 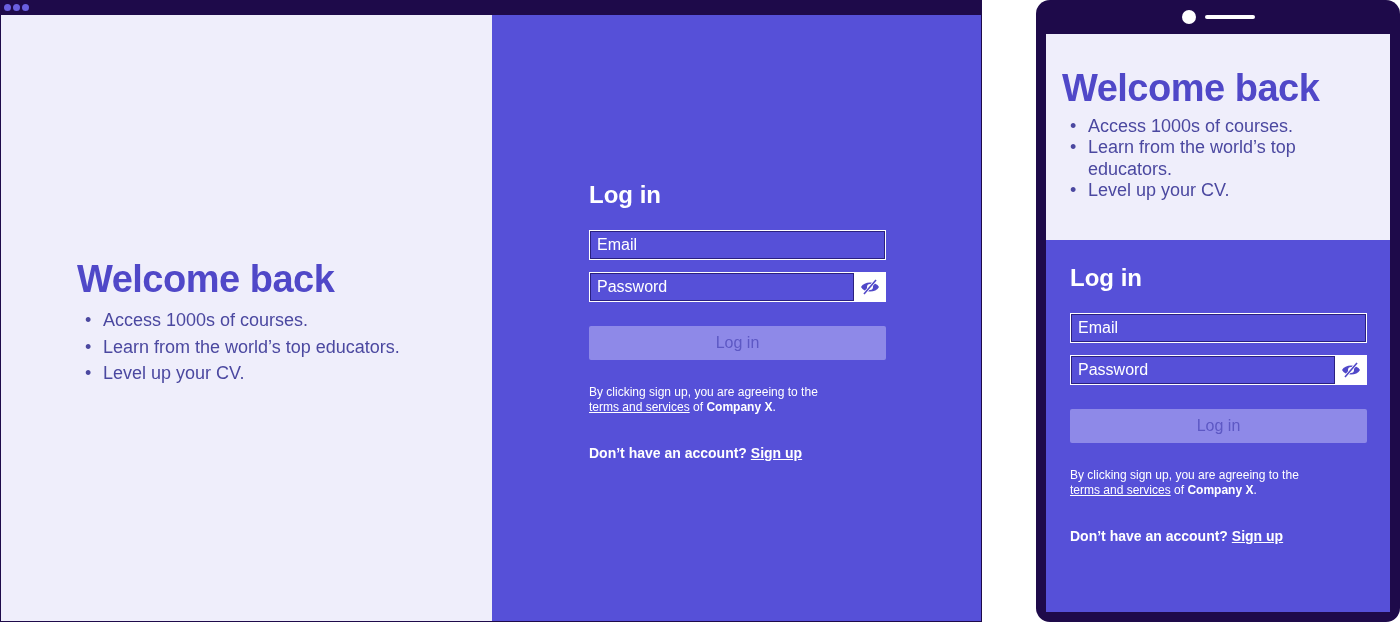 What do you see at coordinates (1188, 17) in the screenshot?
I see `camera-icon` at bounding box center [1188, 17].